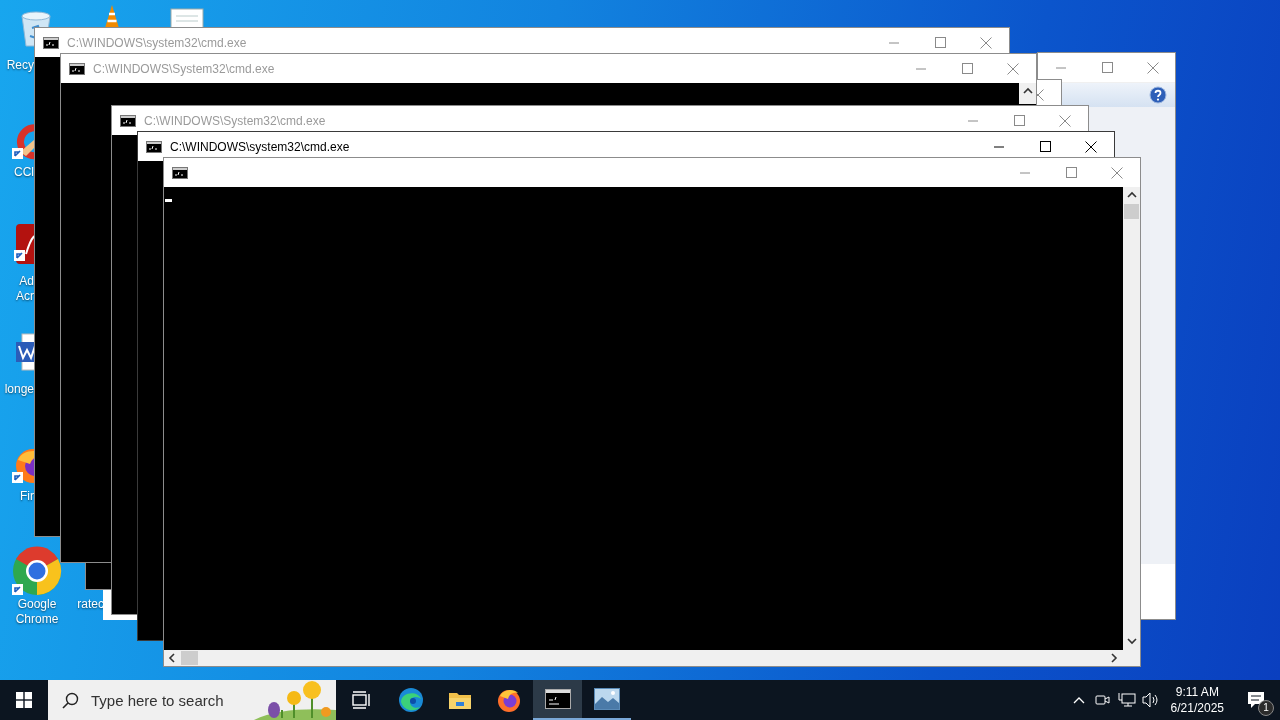  Describe the element at coordinates (410, 700) in the screenshot. I see `swirl-icon` at that location.